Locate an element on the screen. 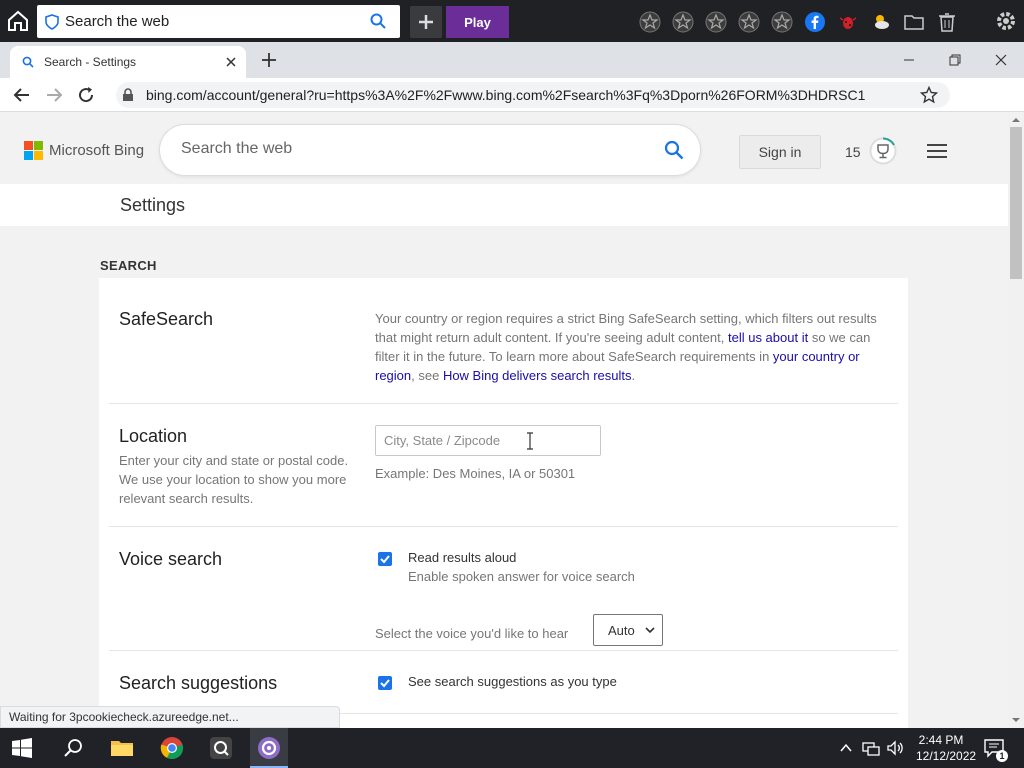 This screenshot has width=1024, height=768. text-cursor-icon is located at coordinates (530, 441).